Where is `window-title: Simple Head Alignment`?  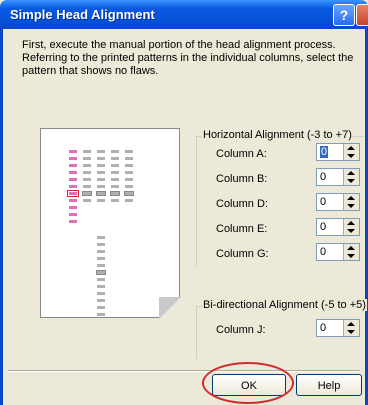
window-title: Simple Head Alignment is located at coordinates (82, 14).